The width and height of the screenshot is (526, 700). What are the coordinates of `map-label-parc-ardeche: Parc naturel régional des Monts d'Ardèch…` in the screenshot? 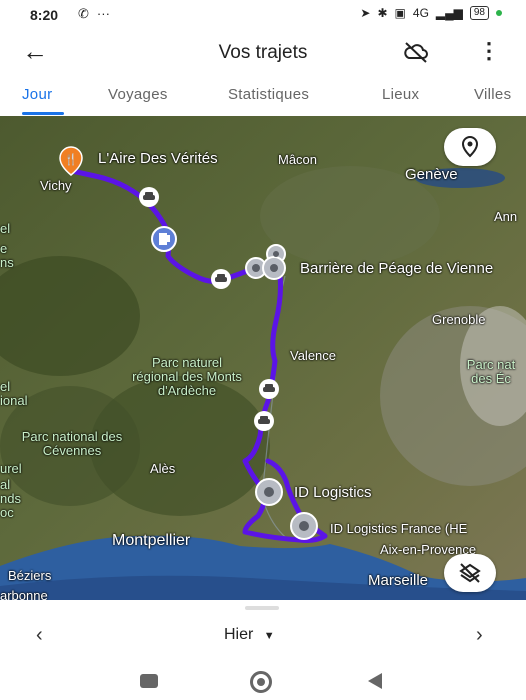 It's located at (187, 376).